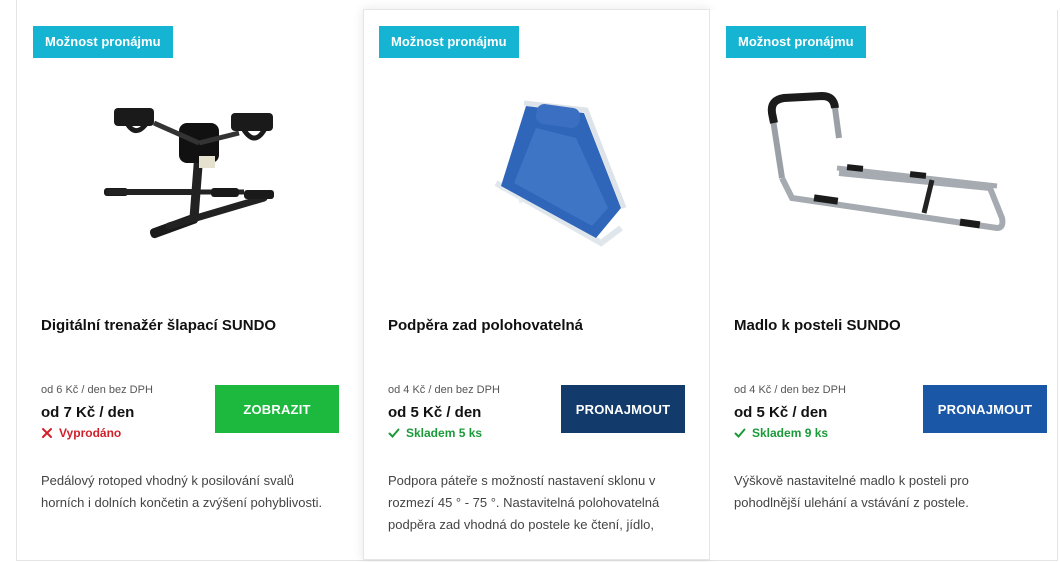 The width and height of the screenshot is (1060, 562). What do you see at coordinates (97, 390) in the screenshot?
I see `price-without-vat: od 6 Kč / den bez DPH` at bounding box center [97, 390].